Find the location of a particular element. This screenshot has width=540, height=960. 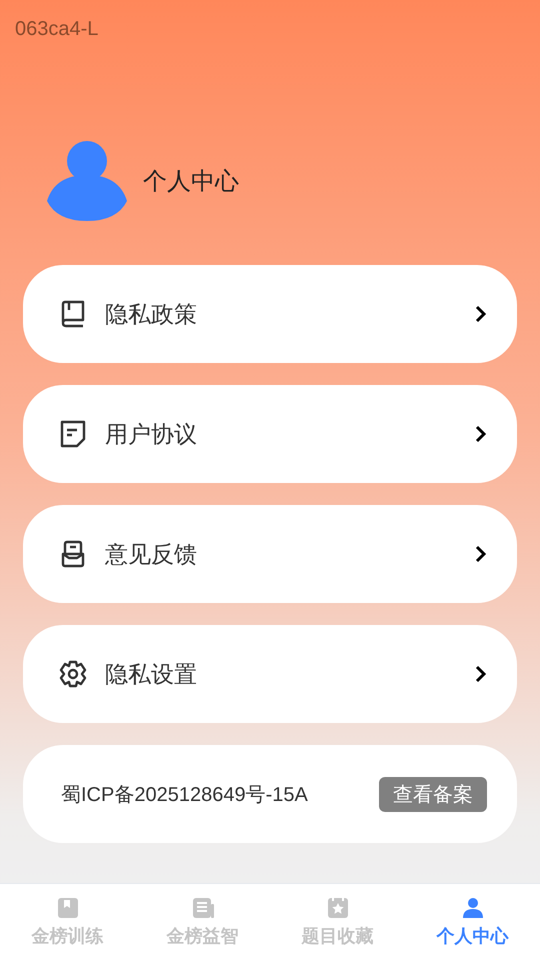

menu-item: 用户协议 is located at coordinates (270, 434).